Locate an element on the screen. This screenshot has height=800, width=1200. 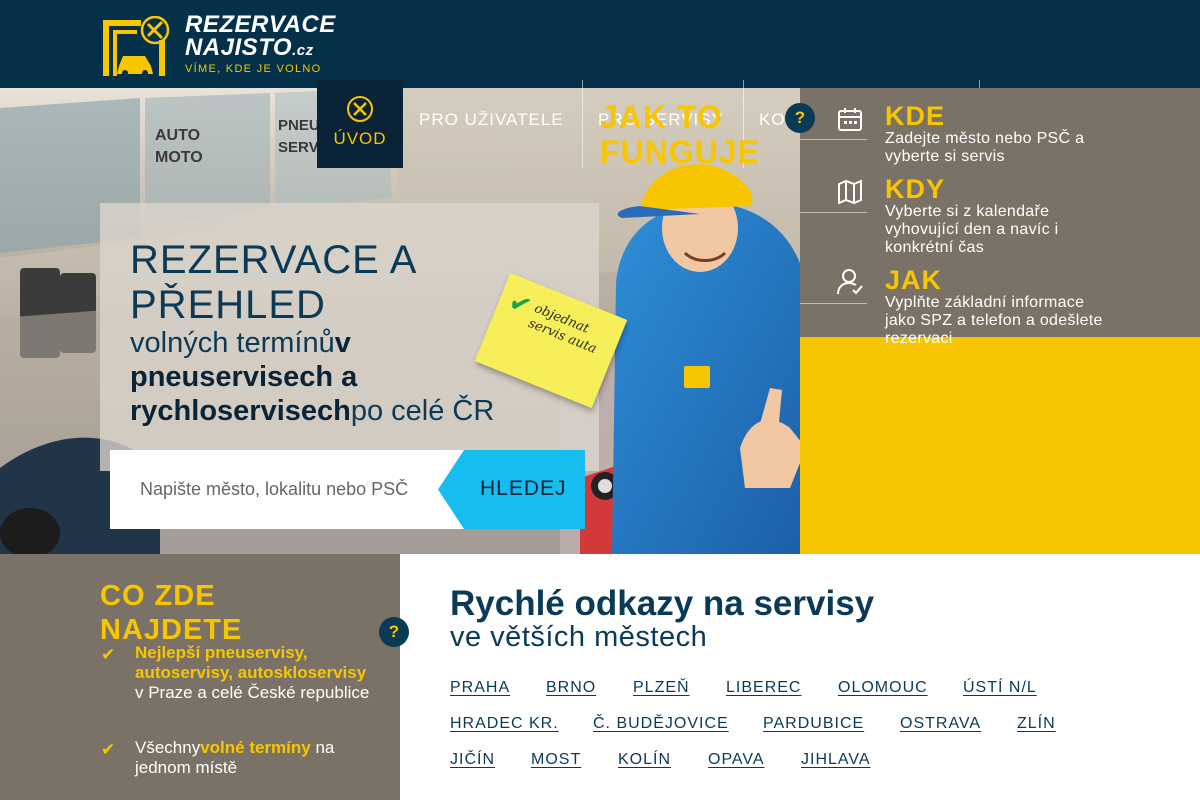
logo-wordmark: REZERVACE NAJISTO.cz is located at coordinates (260, 37).